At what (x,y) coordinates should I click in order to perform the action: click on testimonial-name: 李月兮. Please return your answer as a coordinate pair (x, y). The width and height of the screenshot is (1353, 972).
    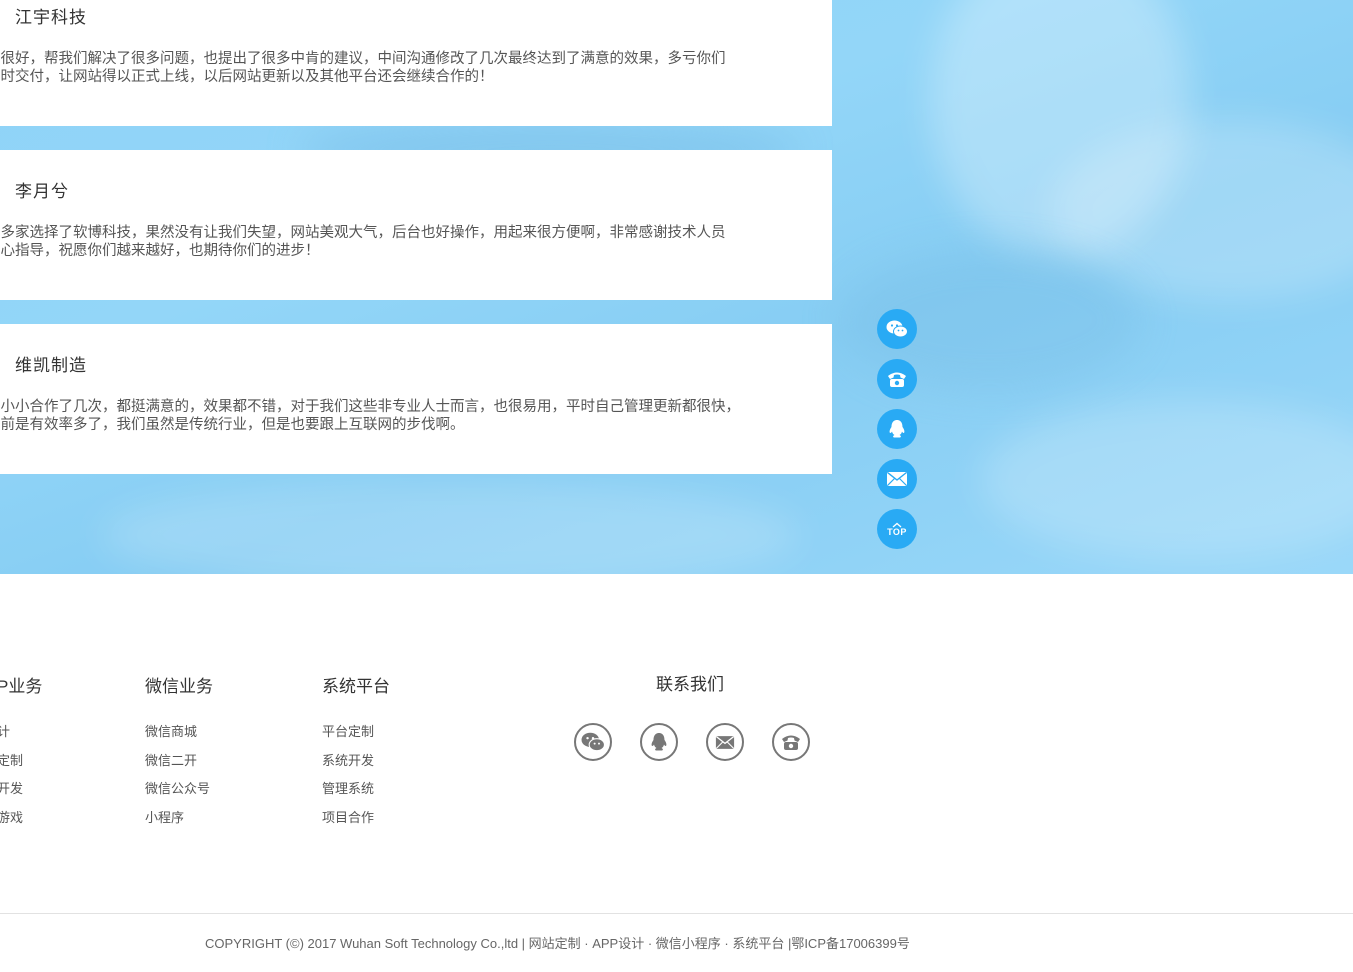
    Looking at the image, I should click on (42, 191).